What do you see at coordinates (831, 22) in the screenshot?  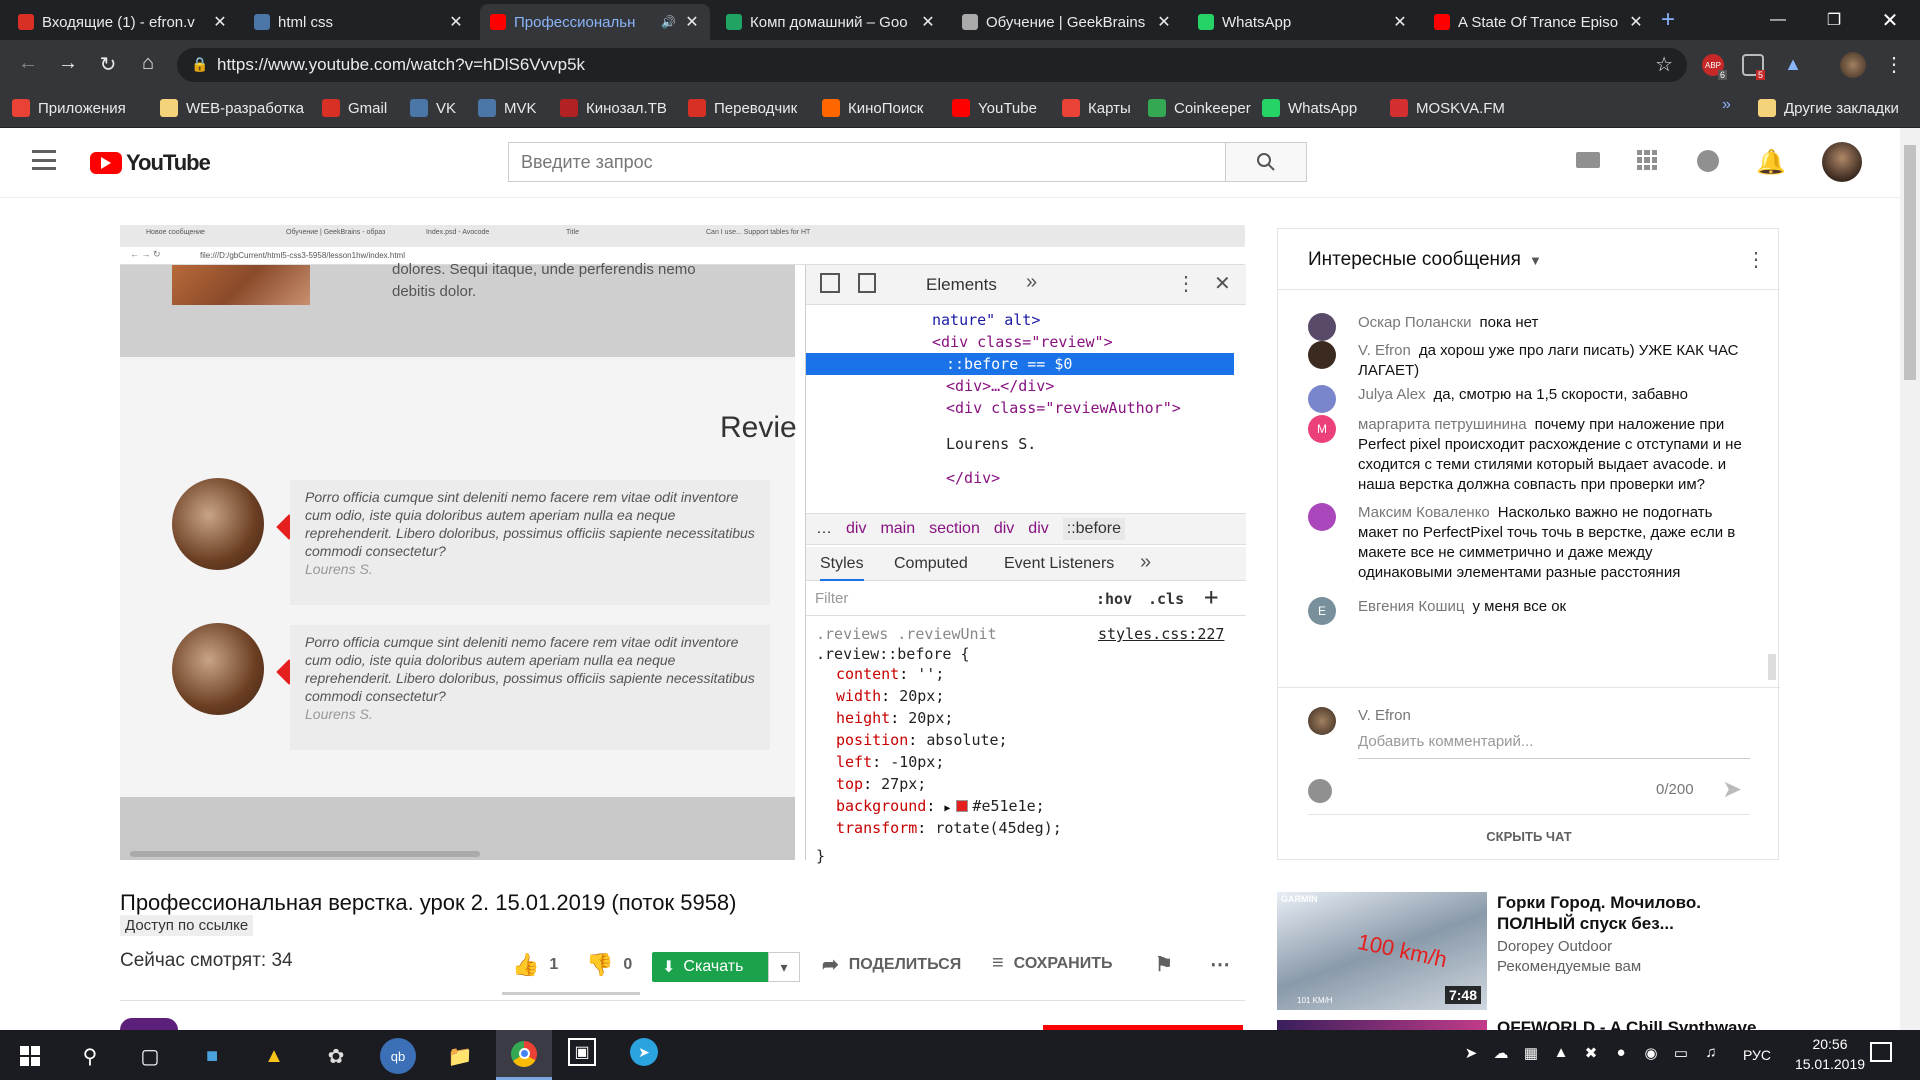 I see `browser-tab: Комп домашний – Goo ✕` at bounding box center [831, 22].